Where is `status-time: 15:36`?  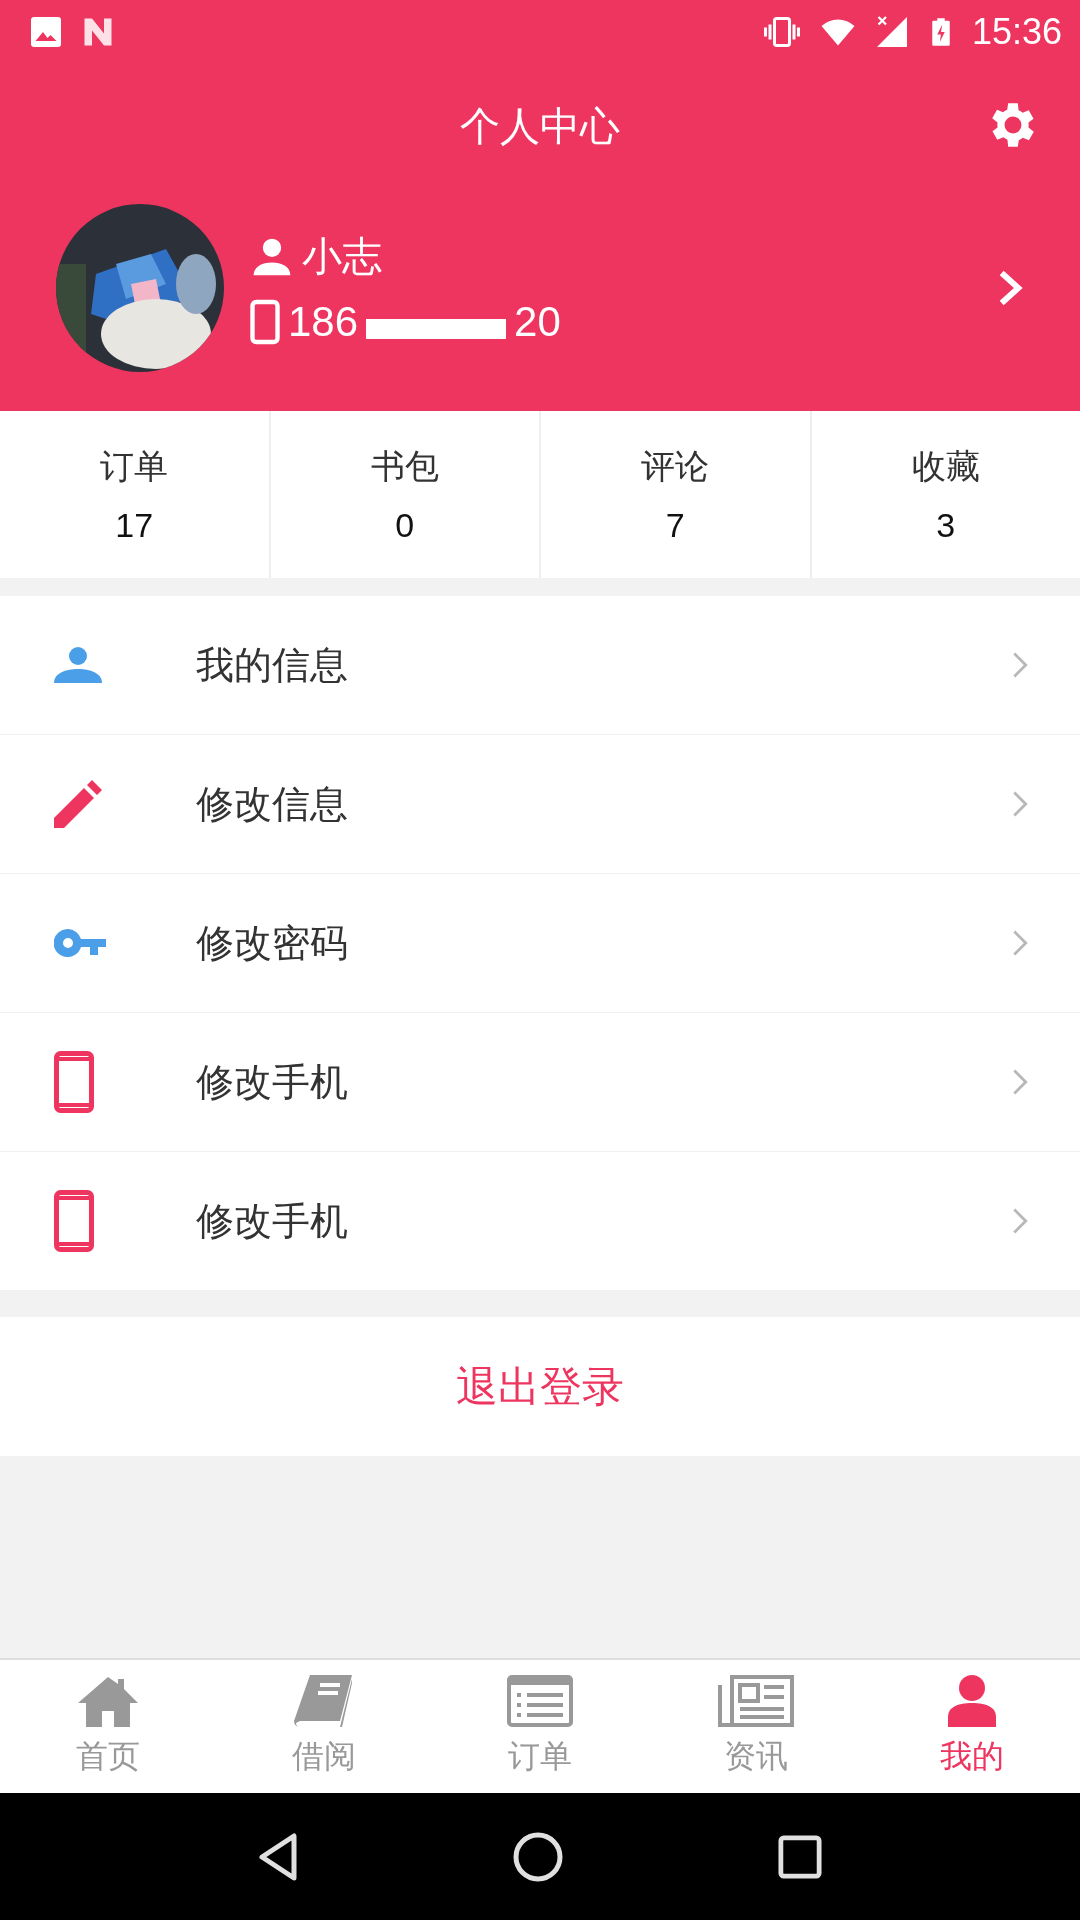
status-time: 15:36 is located at coordinates (1016, 32).